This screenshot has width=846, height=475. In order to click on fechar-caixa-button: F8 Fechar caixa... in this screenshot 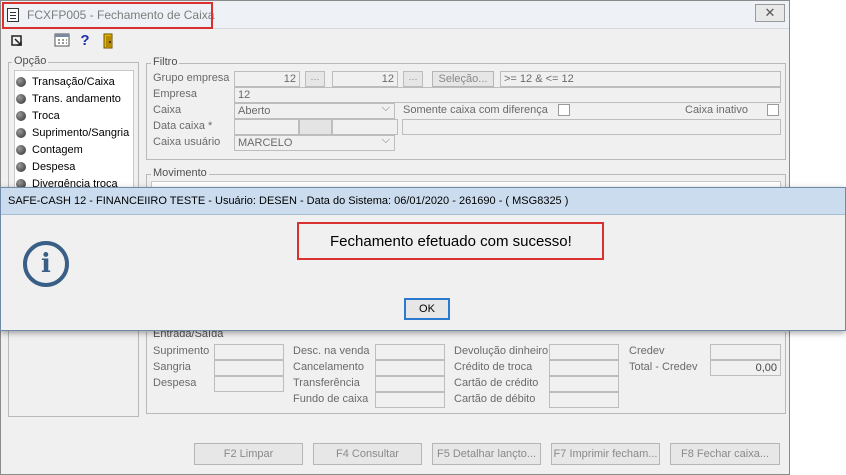, I will do `click(725, 454)`.